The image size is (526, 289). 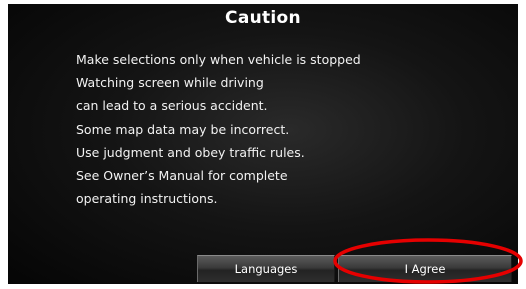 I want to click on languages-button: Languages, so click(x=266, y=268).